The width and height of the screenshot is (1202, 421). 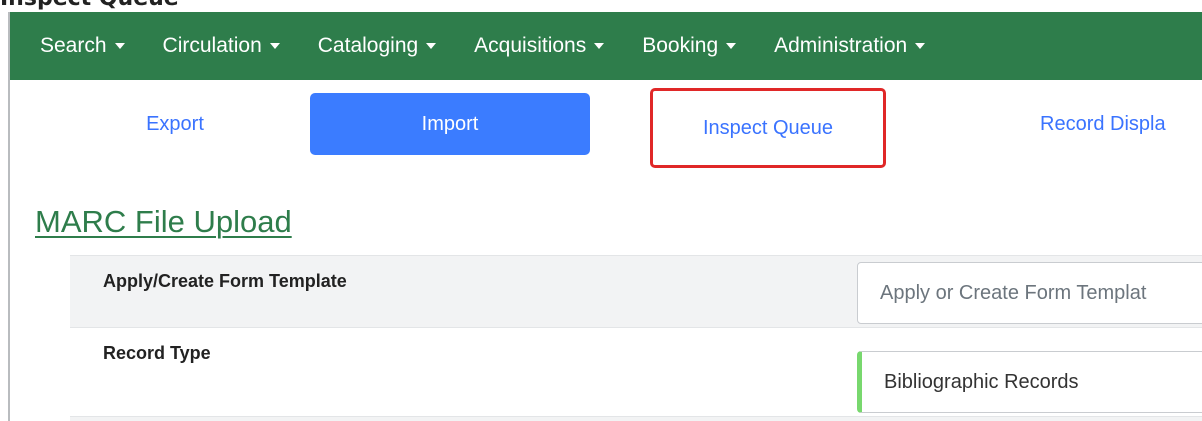 I want to click on nav-administration: Administration, so click(x=850, y=46).